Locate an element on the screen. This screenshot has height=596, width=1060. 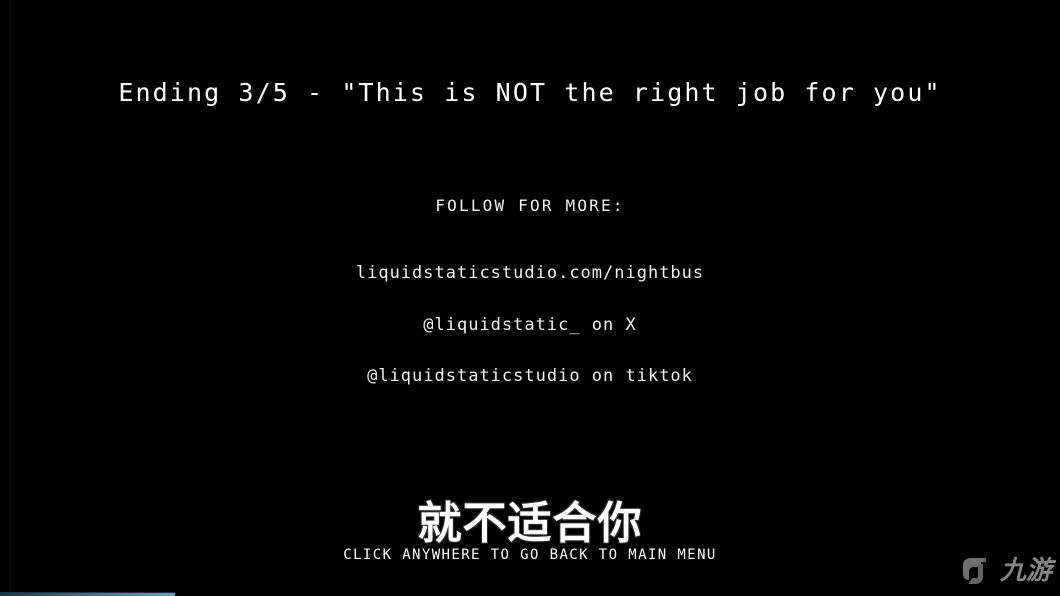
follow-for-more-heading: FOLLOW FOR MORE: is located at coordinates (530, 205).